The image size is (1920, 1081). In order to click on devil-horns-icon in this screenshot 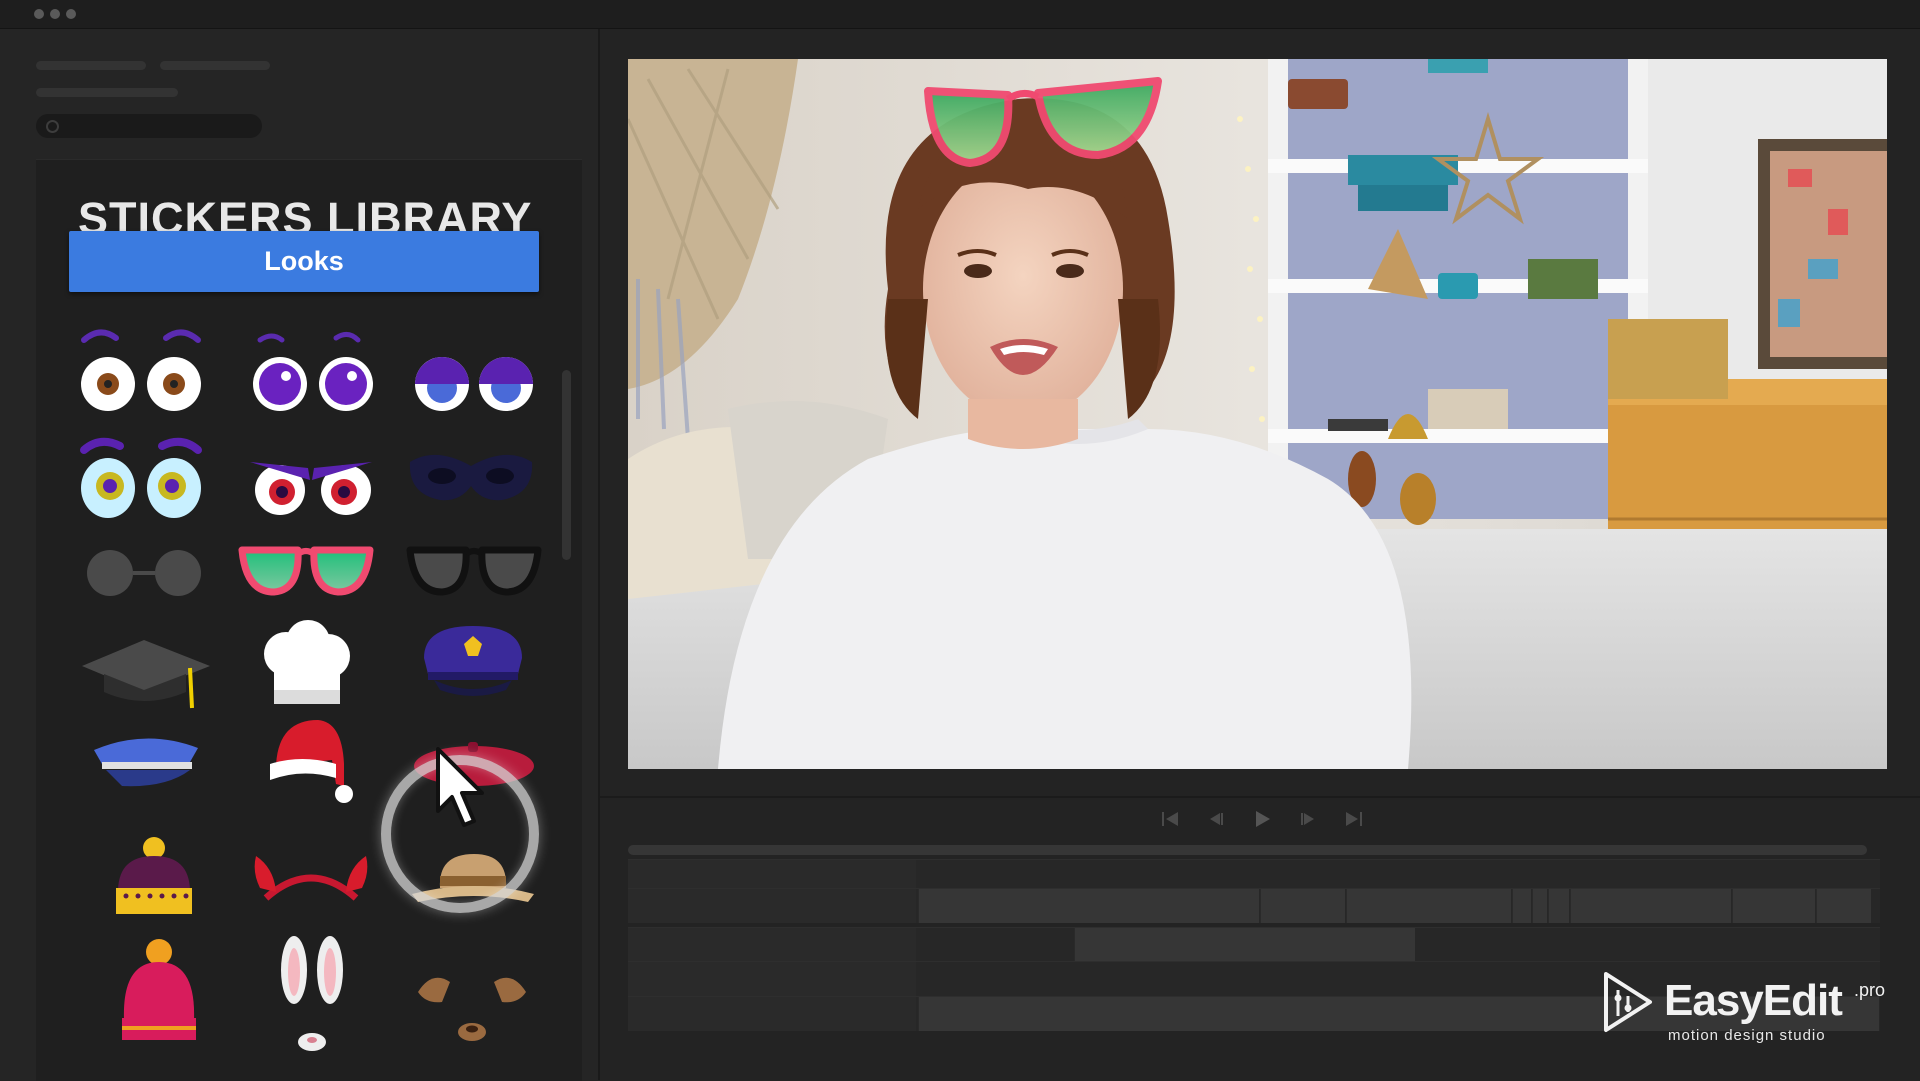, I will do `click(311, 878)`.